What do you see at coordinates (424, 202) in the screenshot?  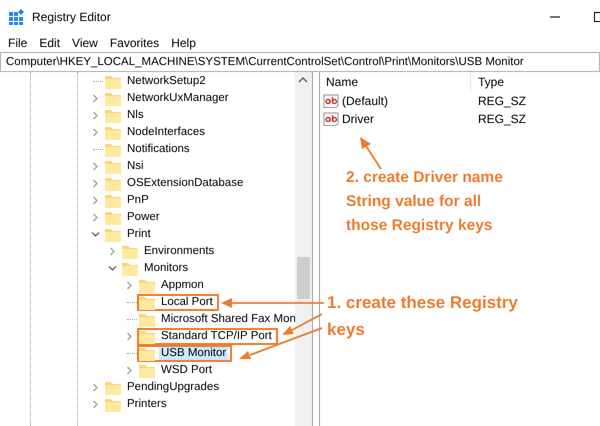 I see `annotation-text: 2. create Driver name String value for all those Registry keys` at bounding box center [424, 202].